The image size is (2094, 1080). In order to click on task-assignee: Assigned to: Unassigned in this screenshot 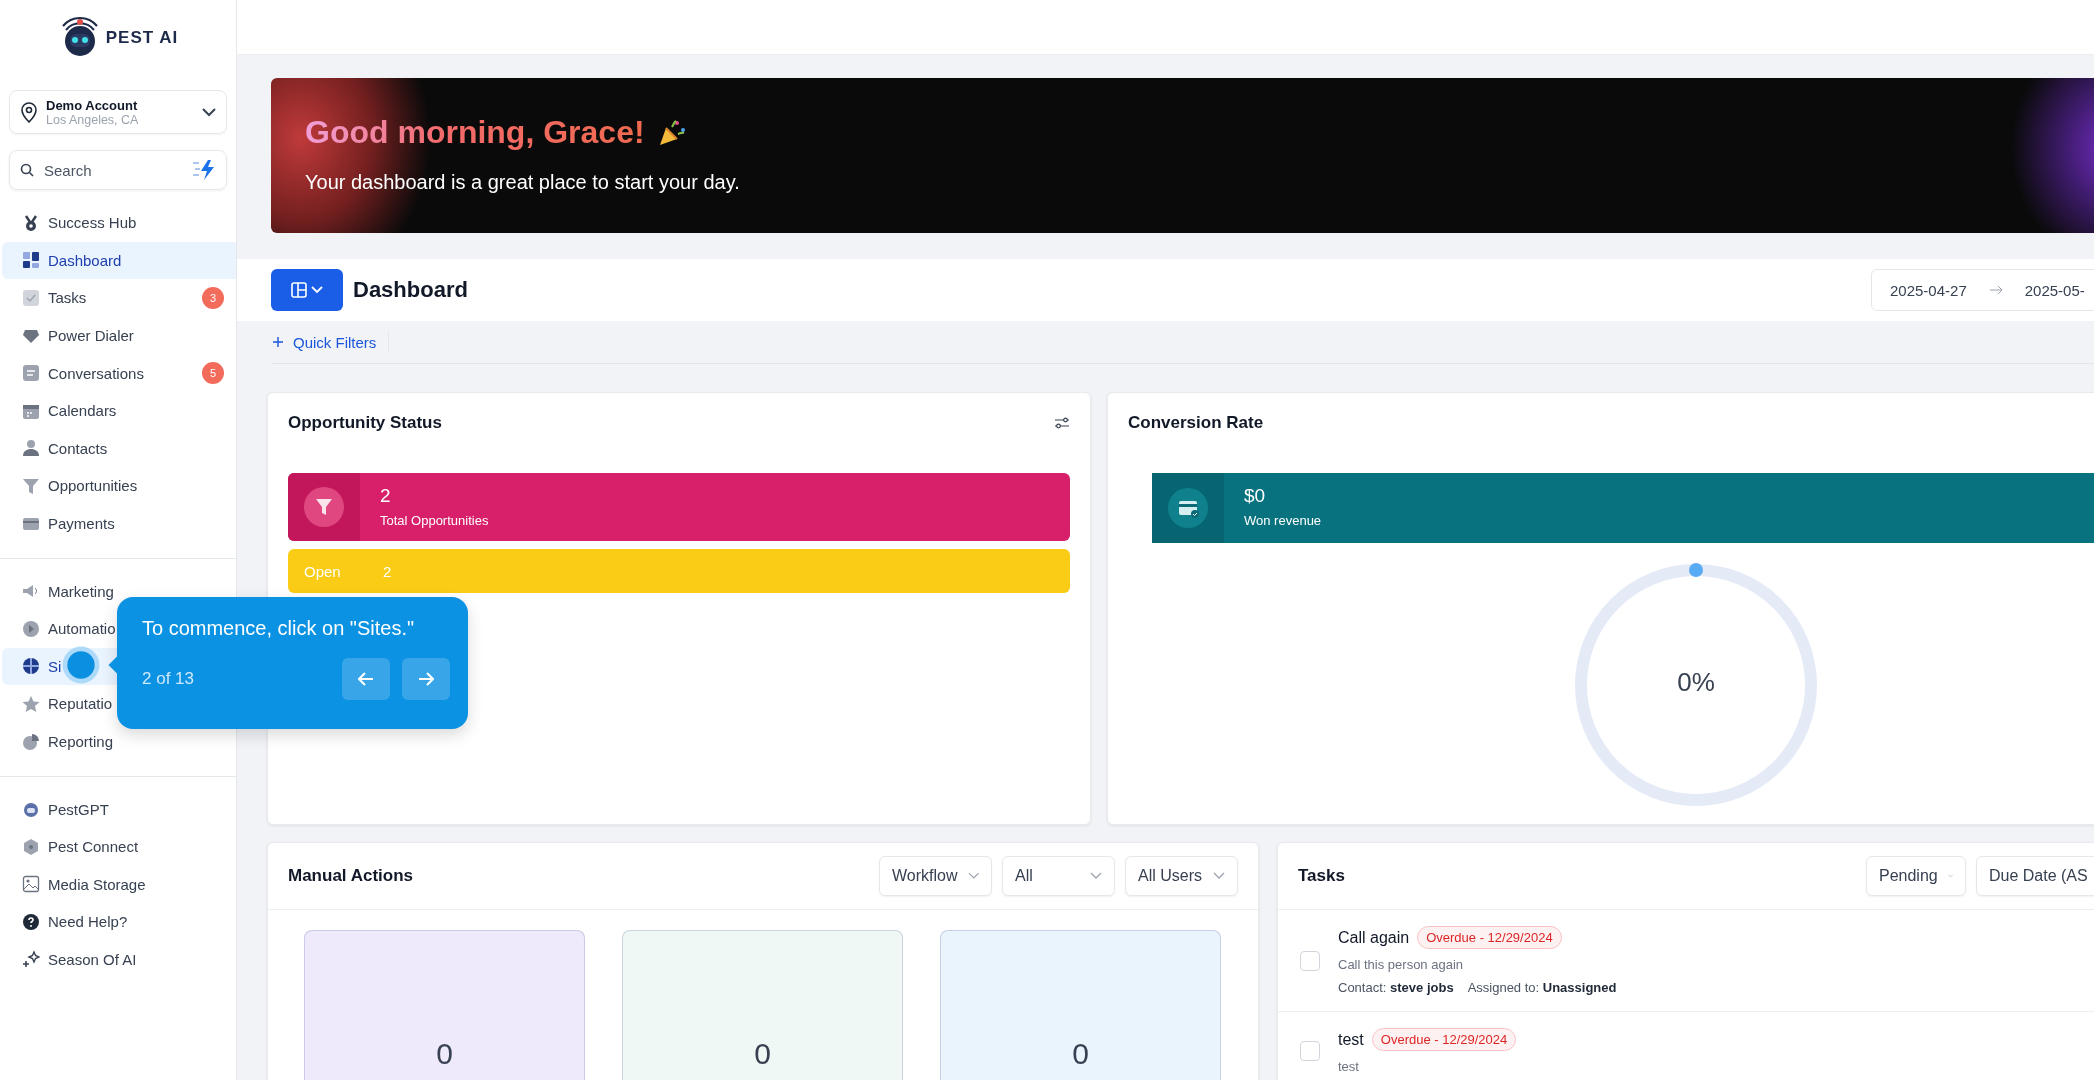, I will do `click(1542, 987)`.